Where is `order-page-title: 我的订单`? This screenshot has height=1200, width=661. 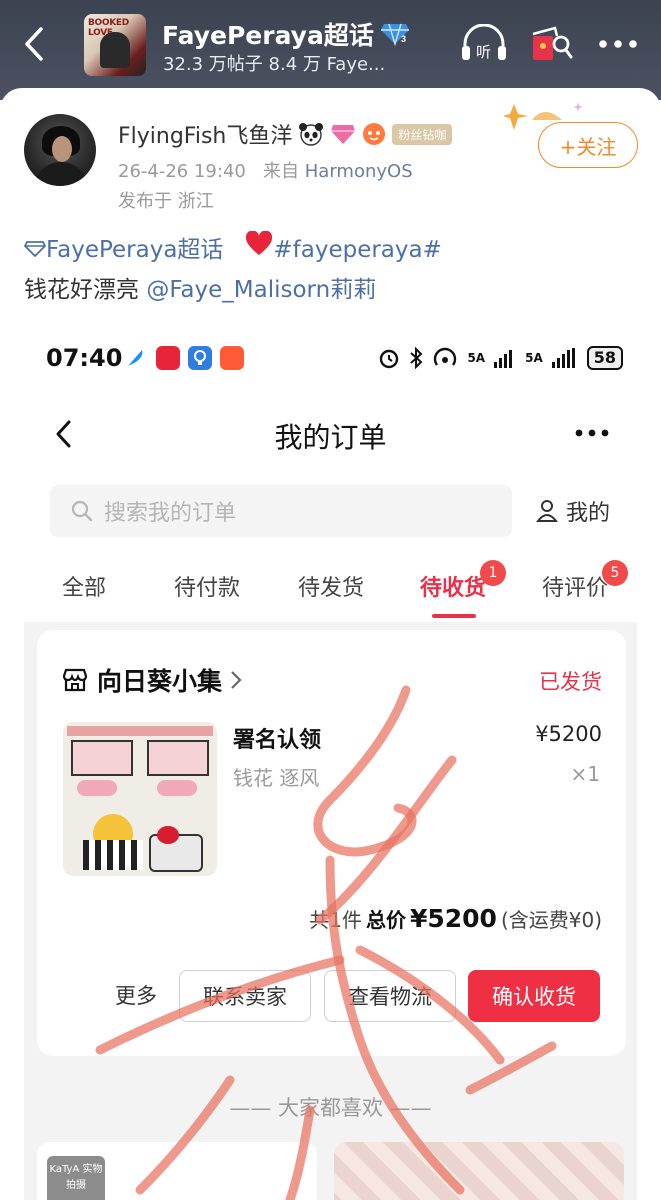 order-page-title: 我的订单 is located at coordinates (330, 437).